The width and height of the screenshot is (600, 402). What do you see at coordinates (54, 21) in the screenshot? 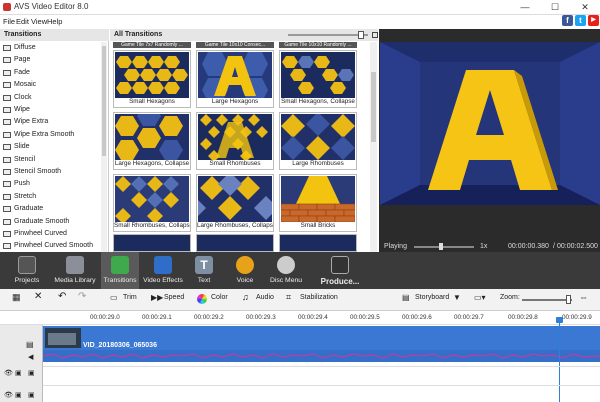
I see `menu-help: Help` at bounding box center [54, 21].